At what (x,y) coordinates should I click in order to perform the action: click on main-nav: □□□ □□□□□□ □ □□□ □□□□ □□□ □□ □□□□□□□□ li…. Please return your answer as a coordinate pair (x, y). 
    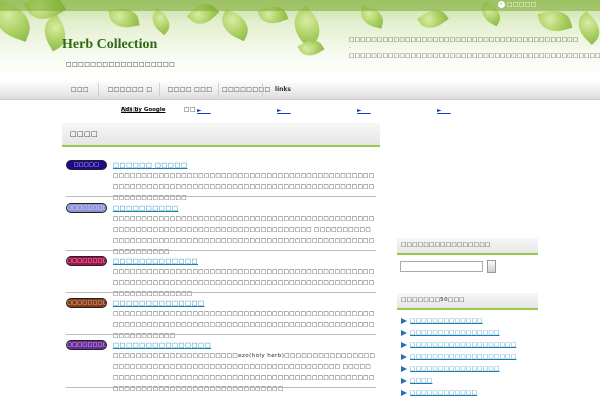
    Looking at the image, I should click on (300, 96).